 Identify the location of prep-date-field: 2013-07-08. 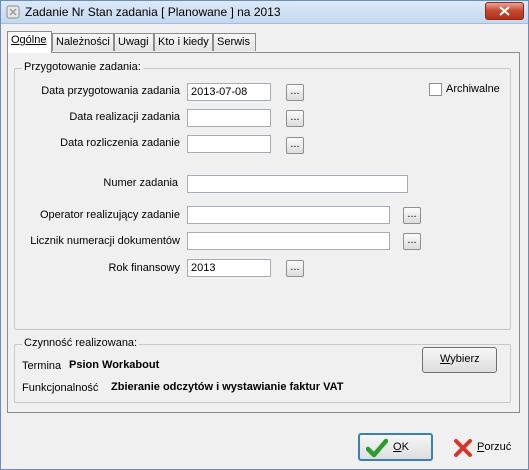
(229, 92).